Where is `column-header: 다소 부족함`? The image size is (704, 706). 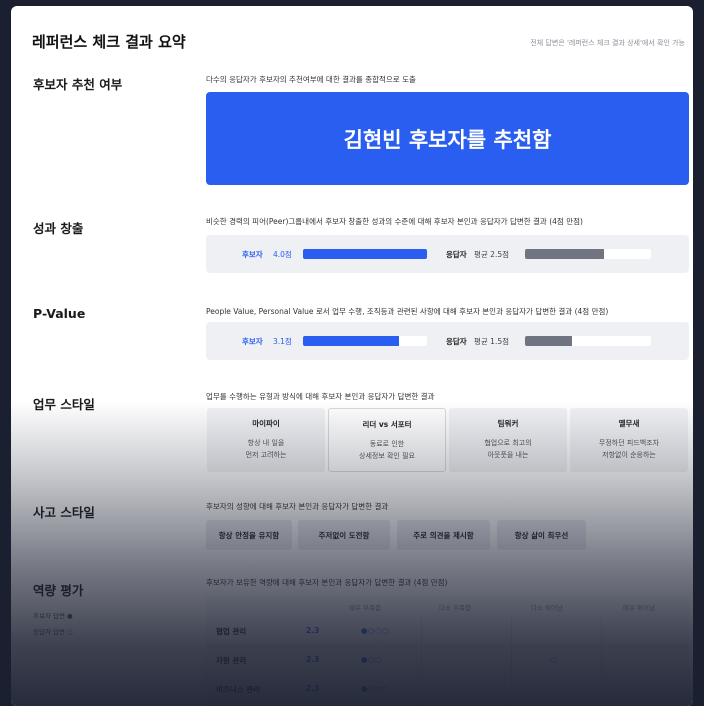 column-header: 다소 부족함 is located at coordinates (455, 608).